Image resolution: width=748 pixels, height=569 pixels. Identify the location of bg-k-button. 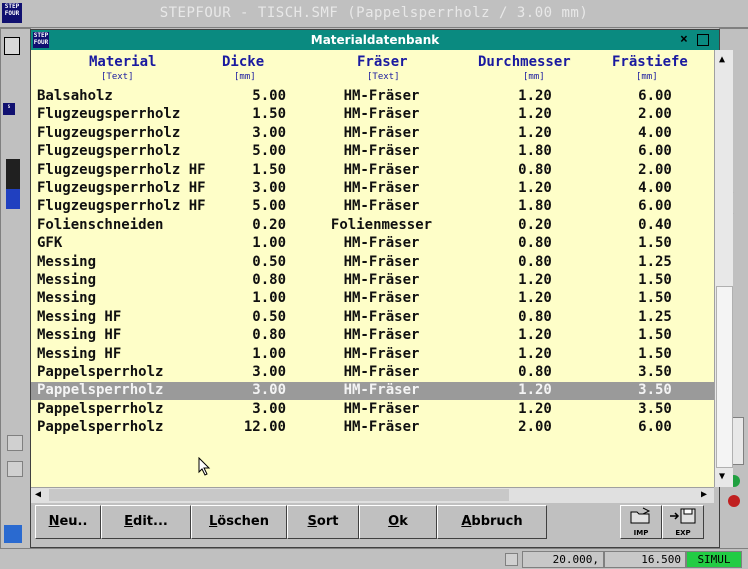
(13, 534).